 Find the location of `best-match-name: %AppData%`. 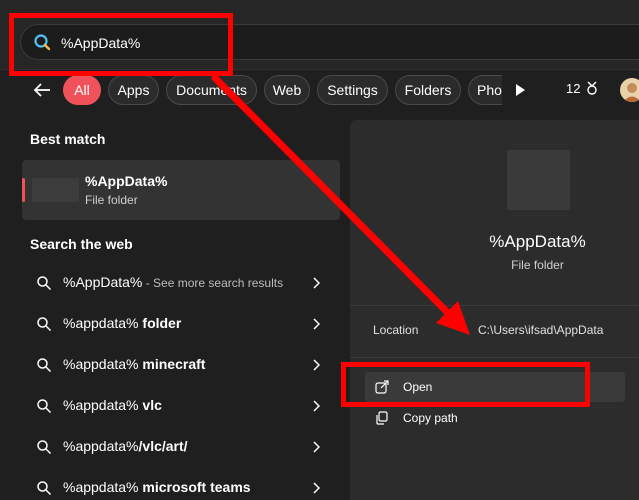

best-match-name: %AppData% is located at coordinates (126, 181).